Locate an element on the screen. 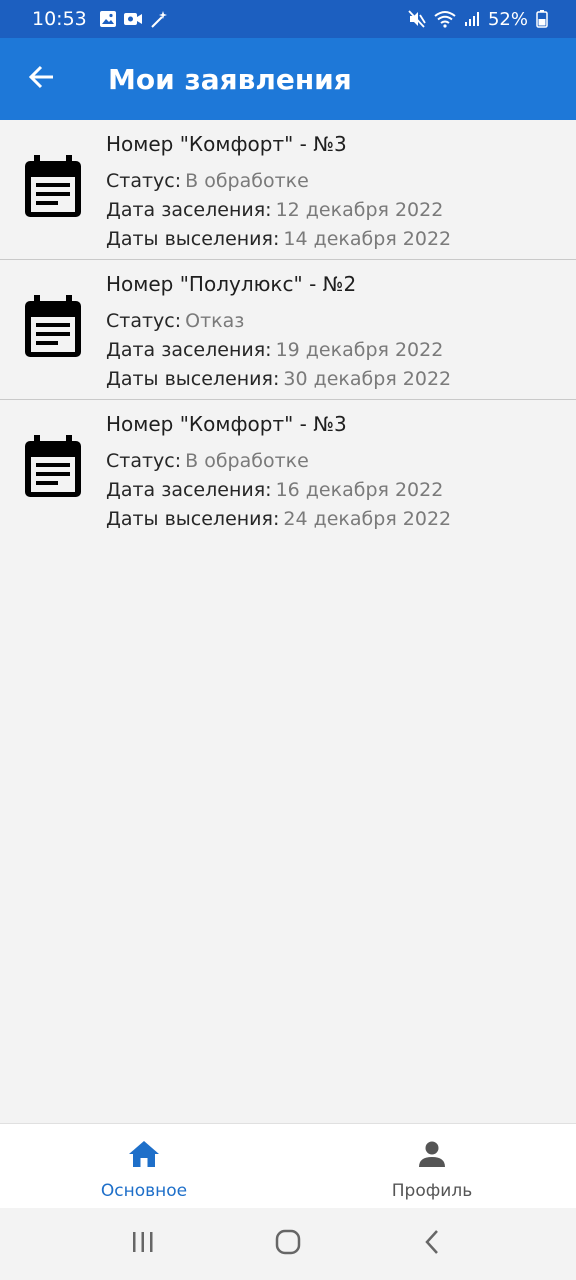 The width and height of the screenshot is (576, 1280). recents-icon is located at coordinates (143, 1244).